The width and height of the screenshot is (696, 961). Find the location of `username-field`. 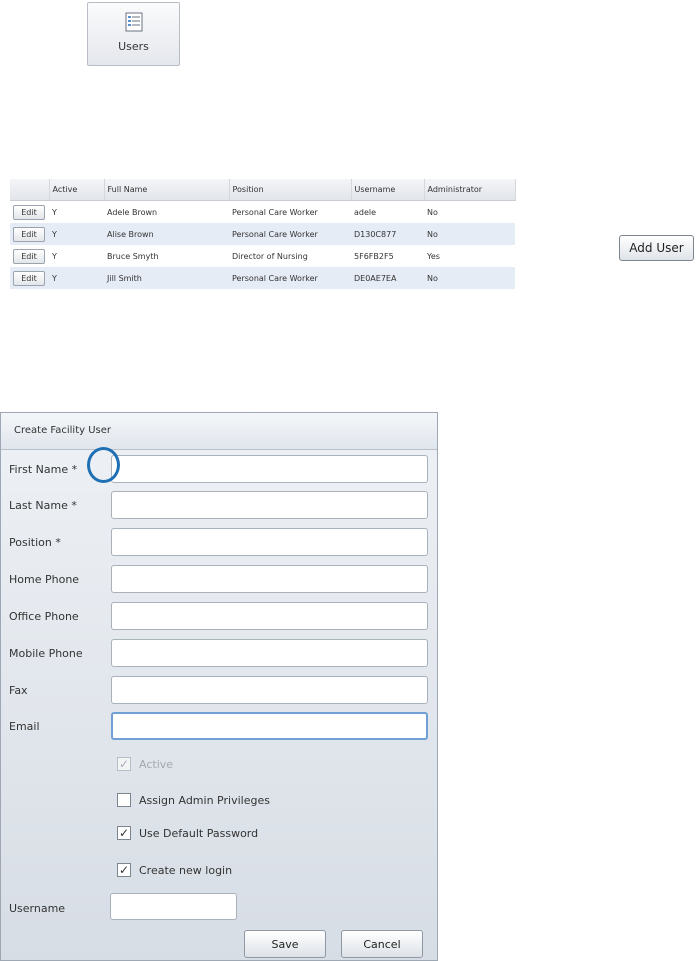

username-field is located at coordinates (173, 906).